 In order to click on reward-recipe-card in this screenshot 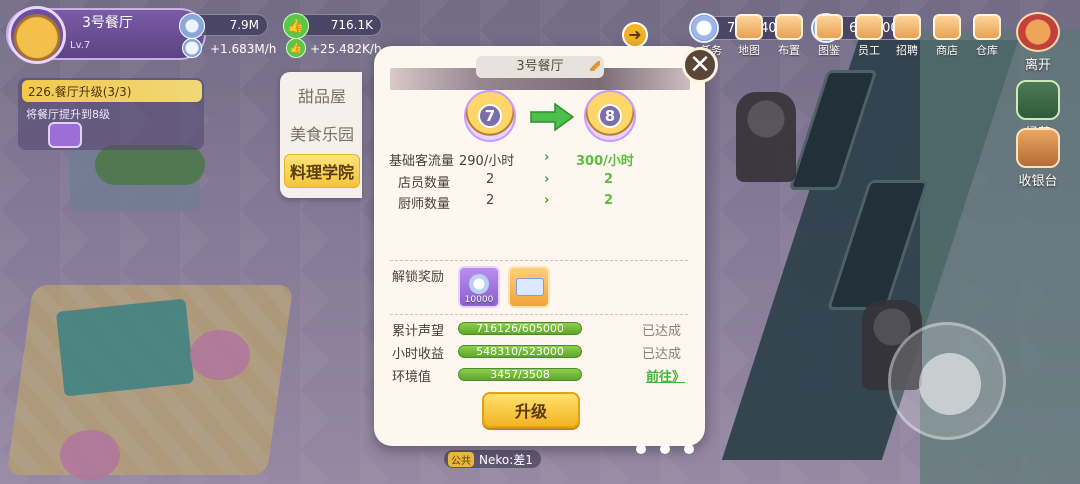, I will do `click(529, 287)`.